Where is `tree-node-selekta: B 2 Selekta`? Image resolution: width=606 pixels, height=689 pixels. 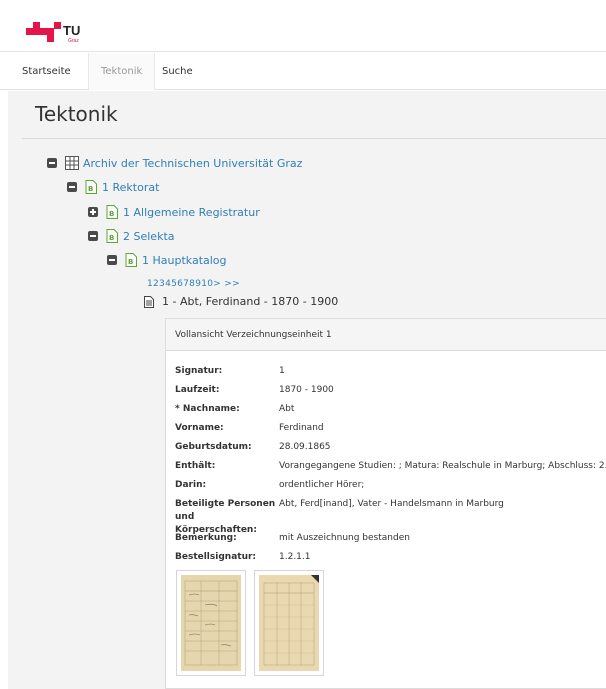 tree-node-selekta: B 2 Selekta is located at coordinates (131, 236).